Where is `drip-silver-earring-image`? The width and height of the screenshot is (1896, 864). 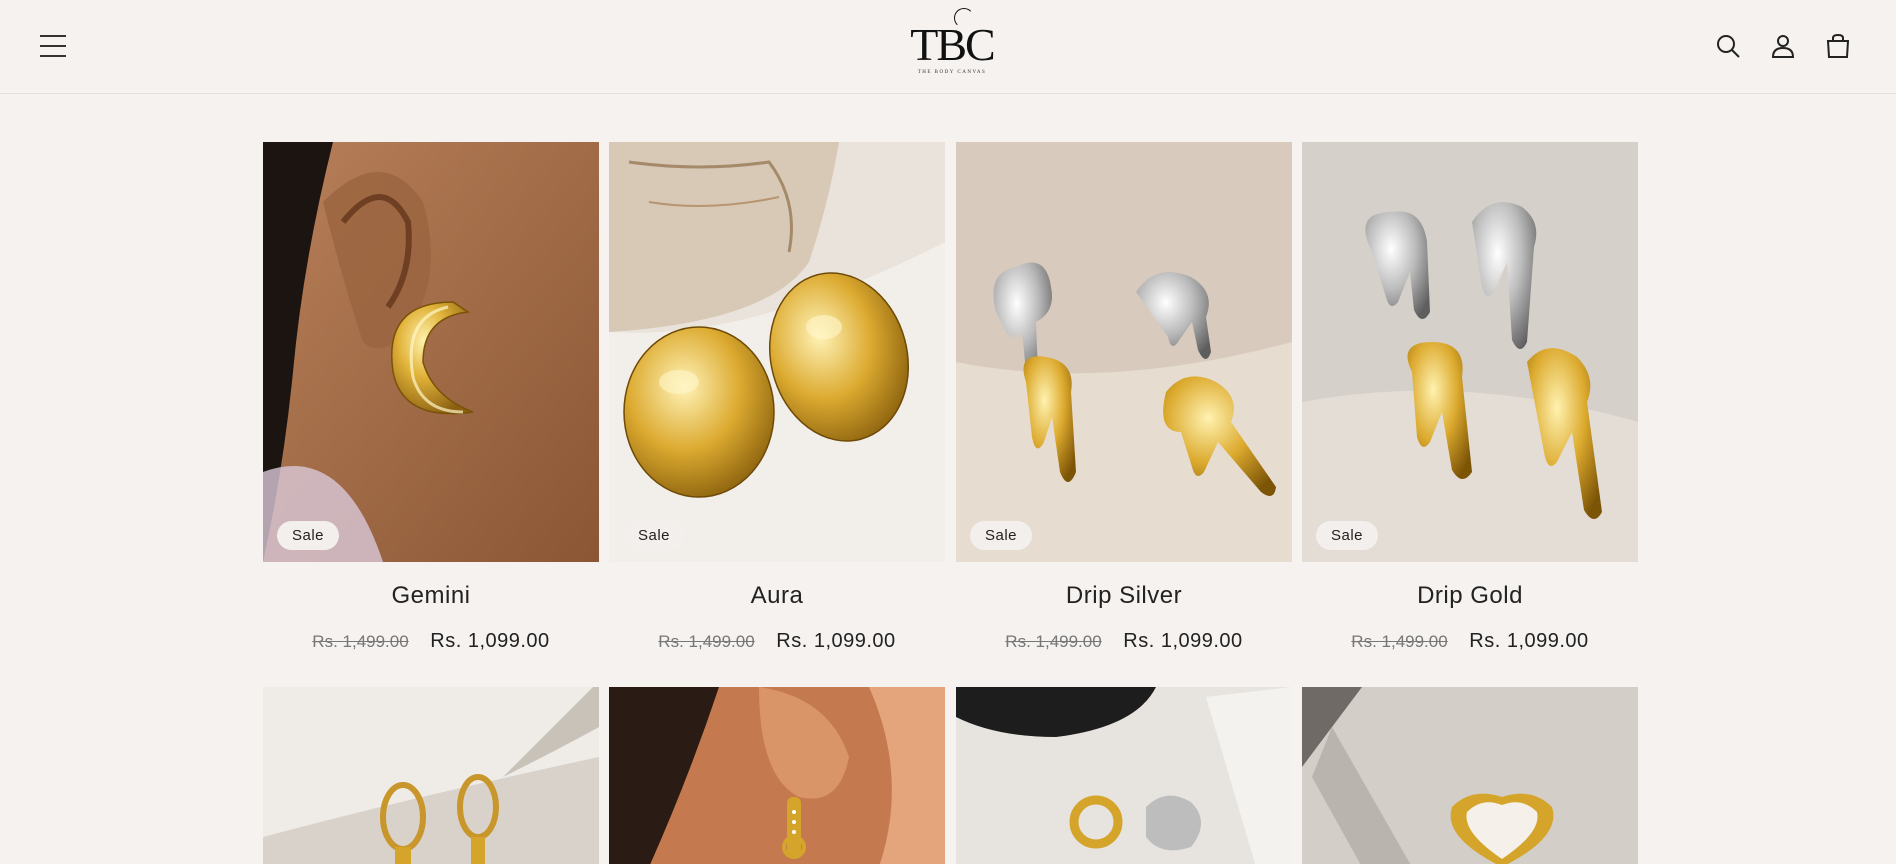 drip-silver-earring-image is located at coordinates (1124, 352).